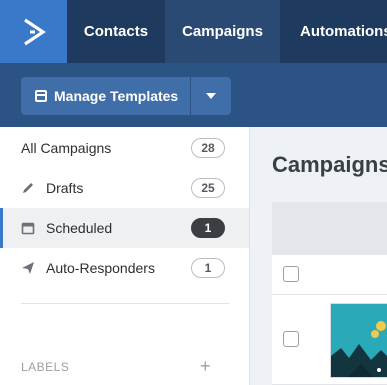 Image resolution: width=387 pixels, height=385 pixels. What do you see at coordinates (100, 268) in the screenshot?
I see `sidebar-item-label: Auto-Responders` at bounding box center [100, 268].